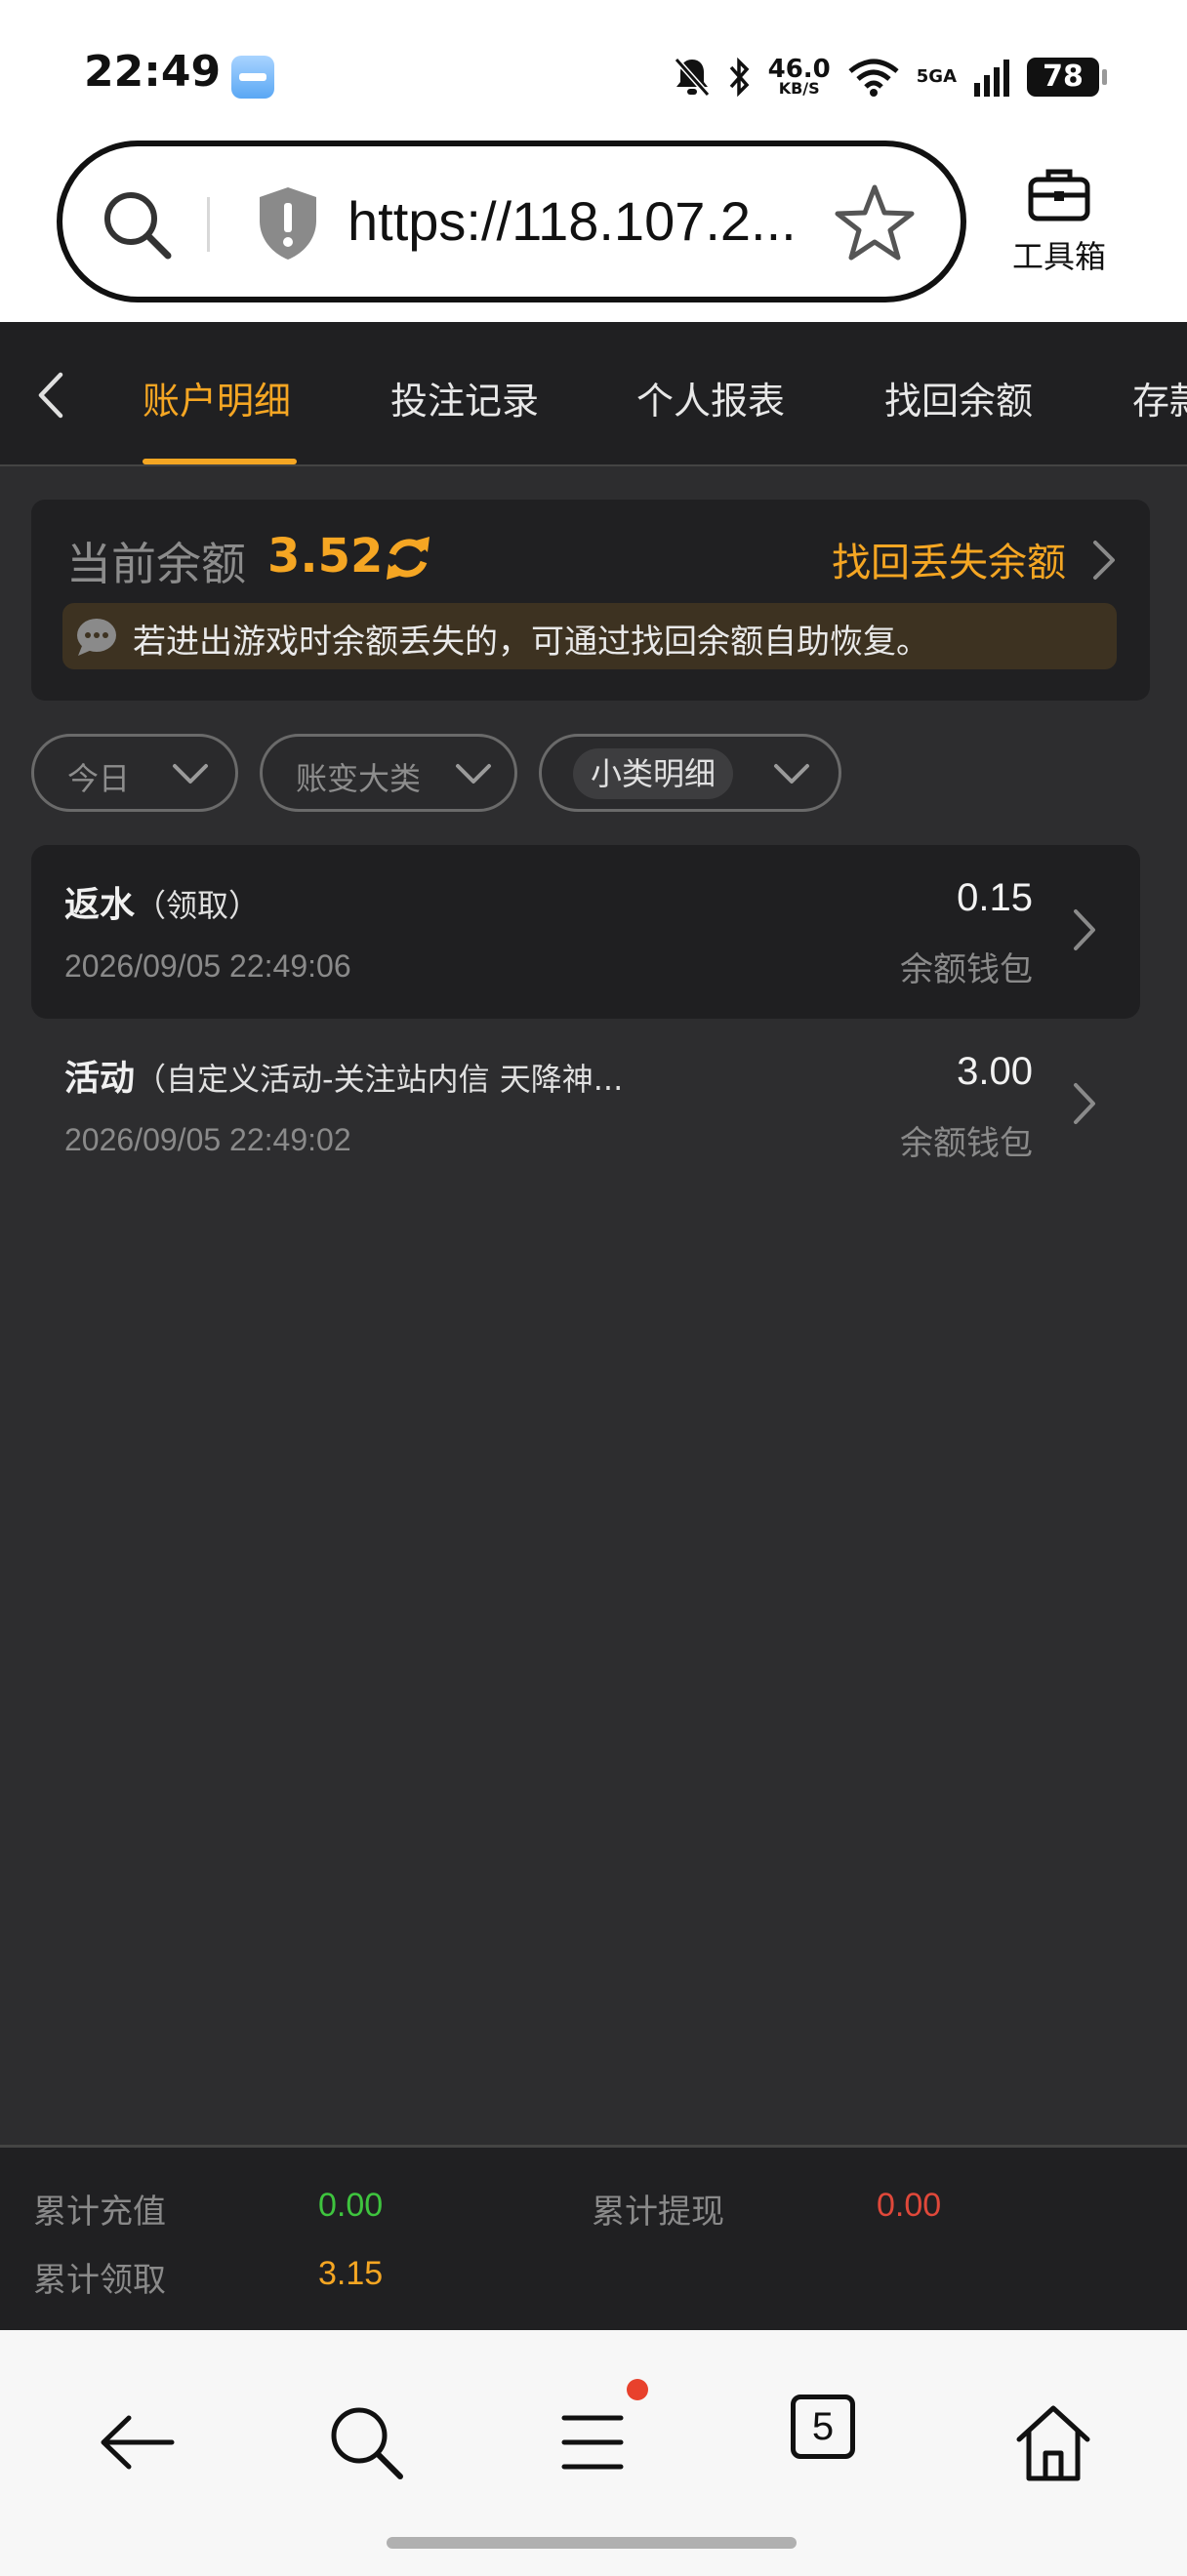  I want to click on record-time: 2026/09/05 22:49:02, so click(207, 1139).